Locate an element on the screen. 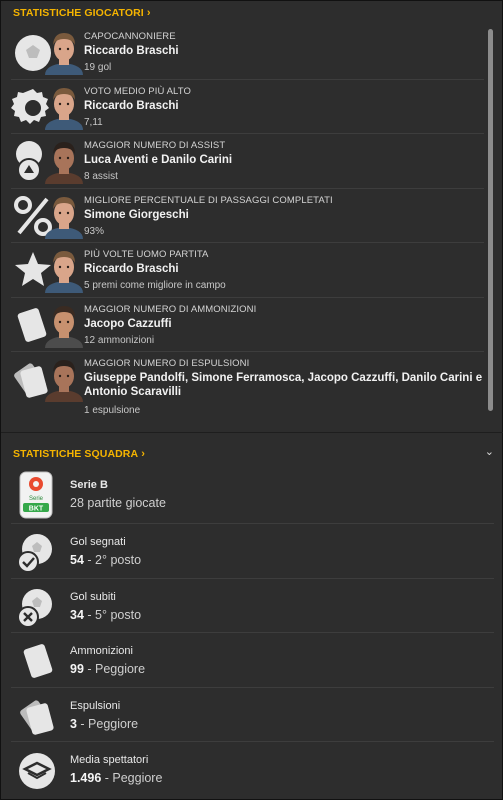 The width and height of the screenshot is (503, 800). stat-value: 93% is located at coordinates (94, 231).